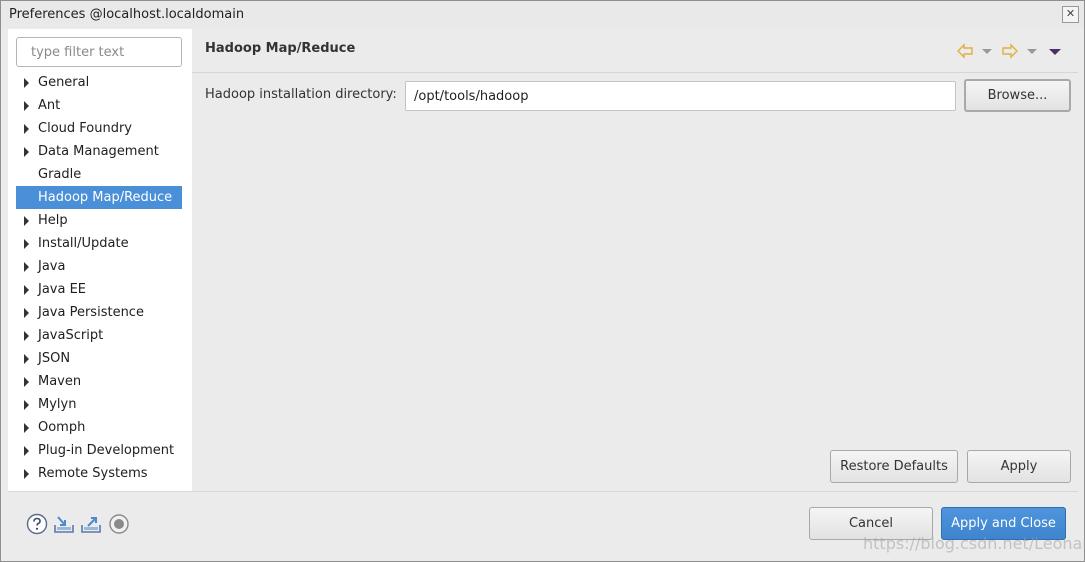 Image resolution: width=1085 pixels, height=562 pixels. What do you see at coordinates (91, 312) in the screenshot?
I see `tree-item-label: Java Persistence` at bounding box center [91, 312].